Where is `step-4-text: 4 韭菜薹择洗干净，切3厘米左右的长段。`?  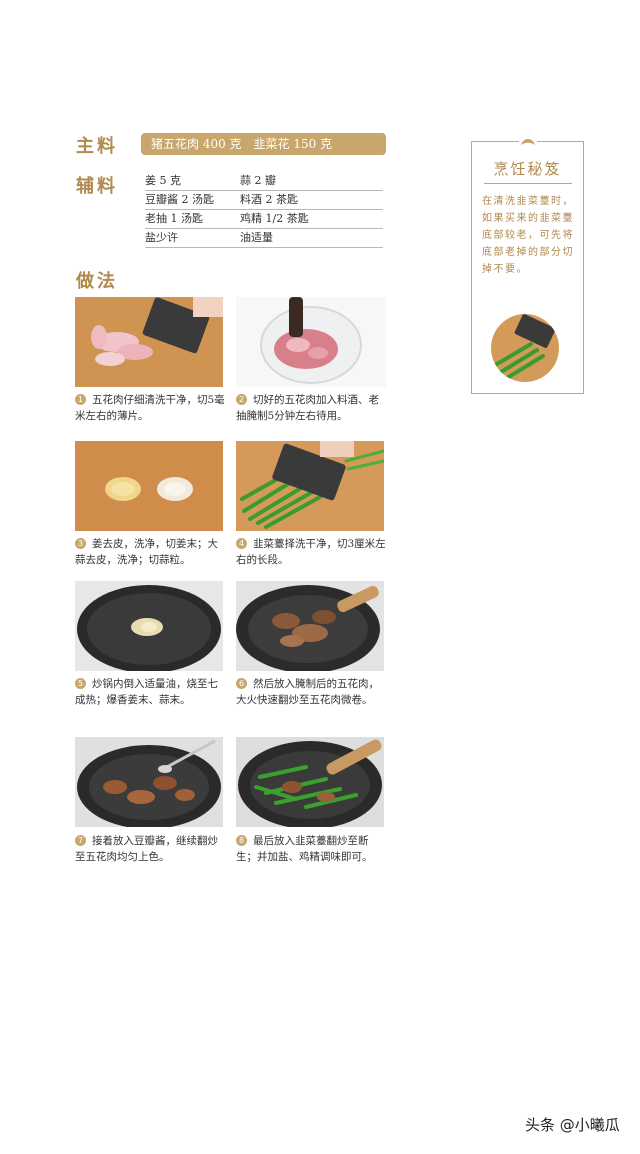 step-4-text: 4 韭菜薹择洗干净，切3厘米左右的长段。 is located at coordinates (311, 552).